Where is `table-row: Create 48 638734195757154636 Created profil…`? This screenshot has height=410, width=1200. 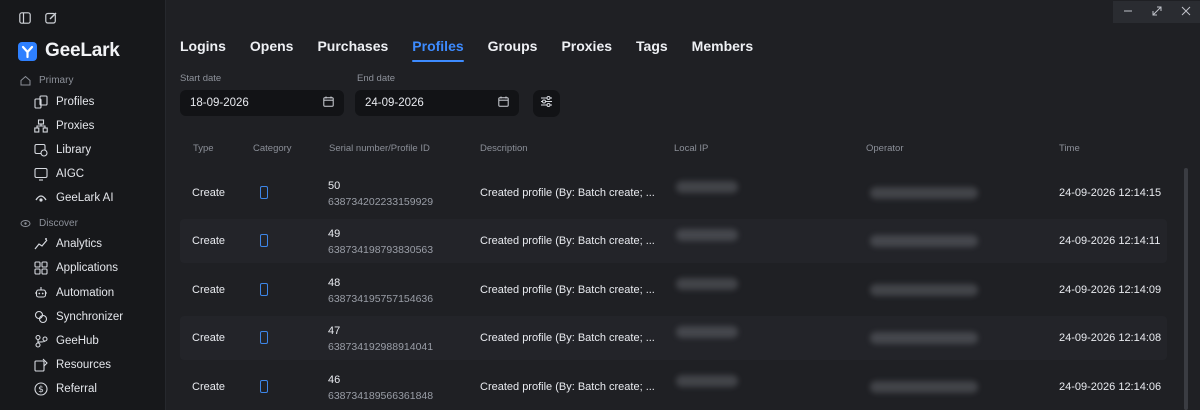
table-row: Create 48 638734195757154636 Created profil… is located at coordinates (673, 290).